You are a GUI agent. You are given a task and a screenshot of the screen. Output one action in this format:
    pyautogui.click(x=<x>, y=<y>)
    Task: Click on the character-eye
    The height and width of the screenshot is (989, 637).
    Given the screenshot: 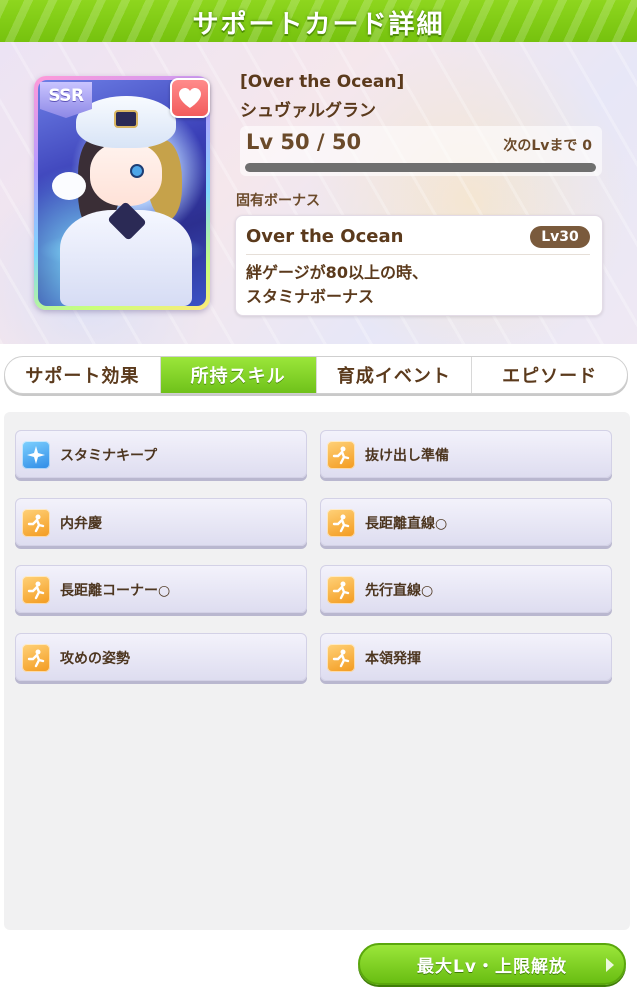 What is the action you would take?
    pyautogui.click(x=137, y=171)
    